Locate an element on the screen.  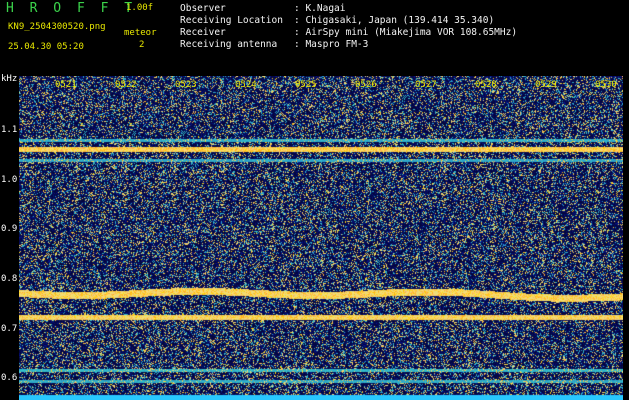
info-value: : K.Nagai is located at coordinates (320, 8).